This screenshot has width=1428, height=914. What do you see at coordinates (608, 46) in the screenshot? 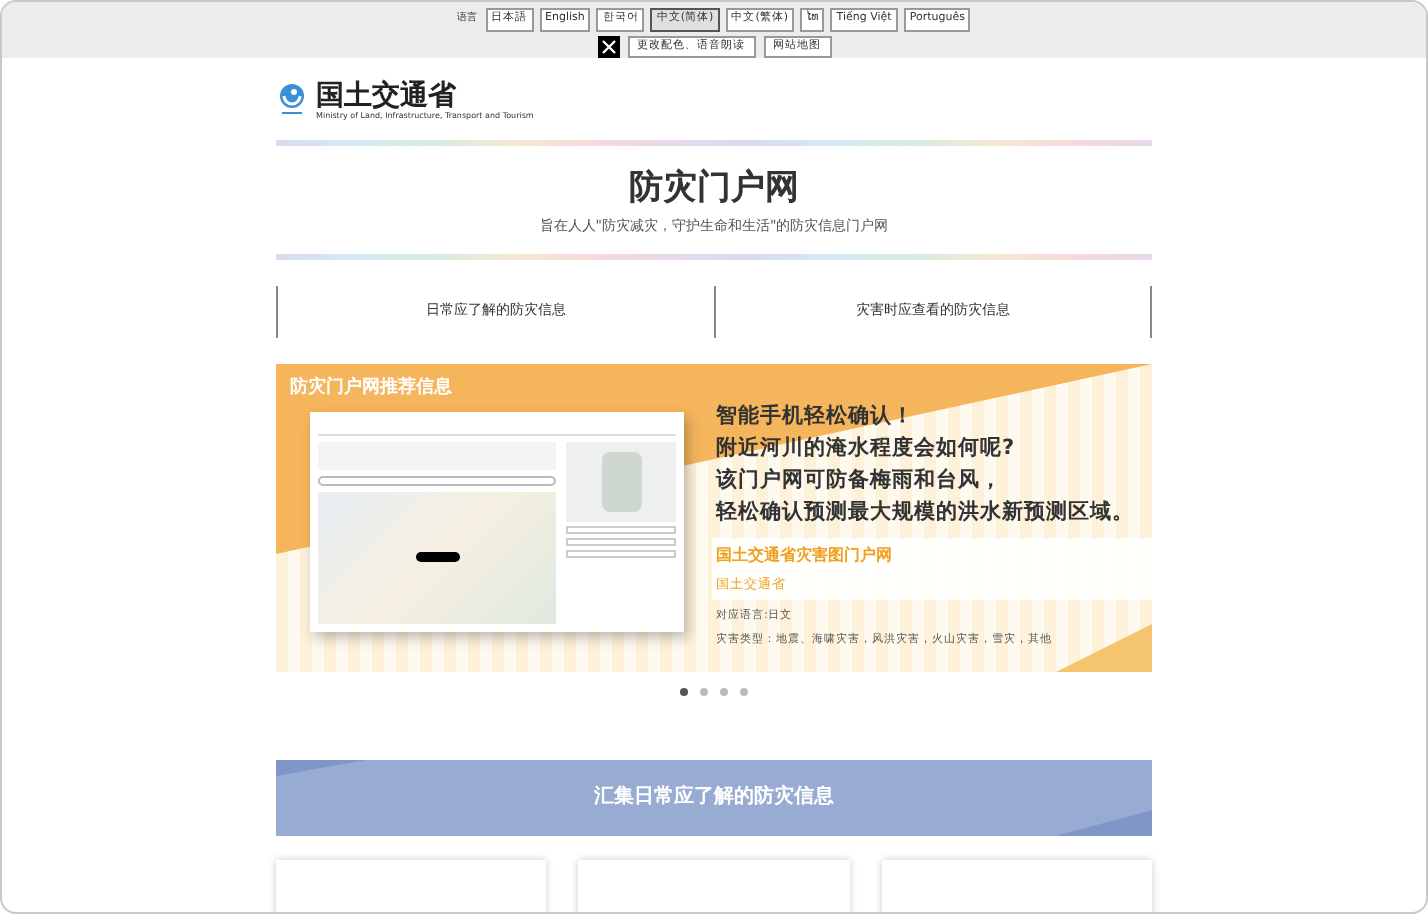
I see `x-logo-icon` at bounding box center [608, 46].